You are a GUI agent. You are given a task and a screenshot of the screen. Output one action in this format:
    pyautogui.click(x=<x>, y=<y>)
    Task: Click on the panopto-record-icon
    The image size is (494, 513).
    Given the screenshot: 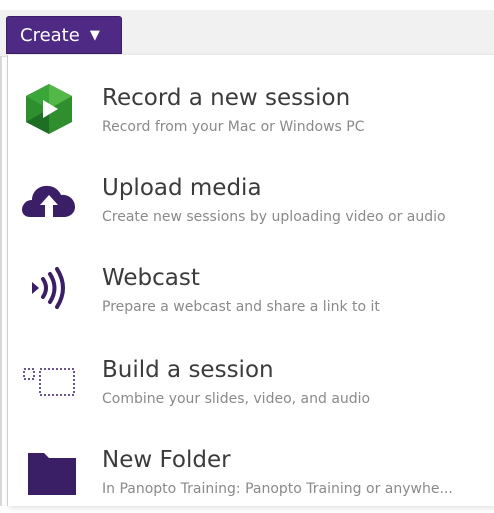 What is the action you would take?
    pyautogui.click(x=49, y=109)
    